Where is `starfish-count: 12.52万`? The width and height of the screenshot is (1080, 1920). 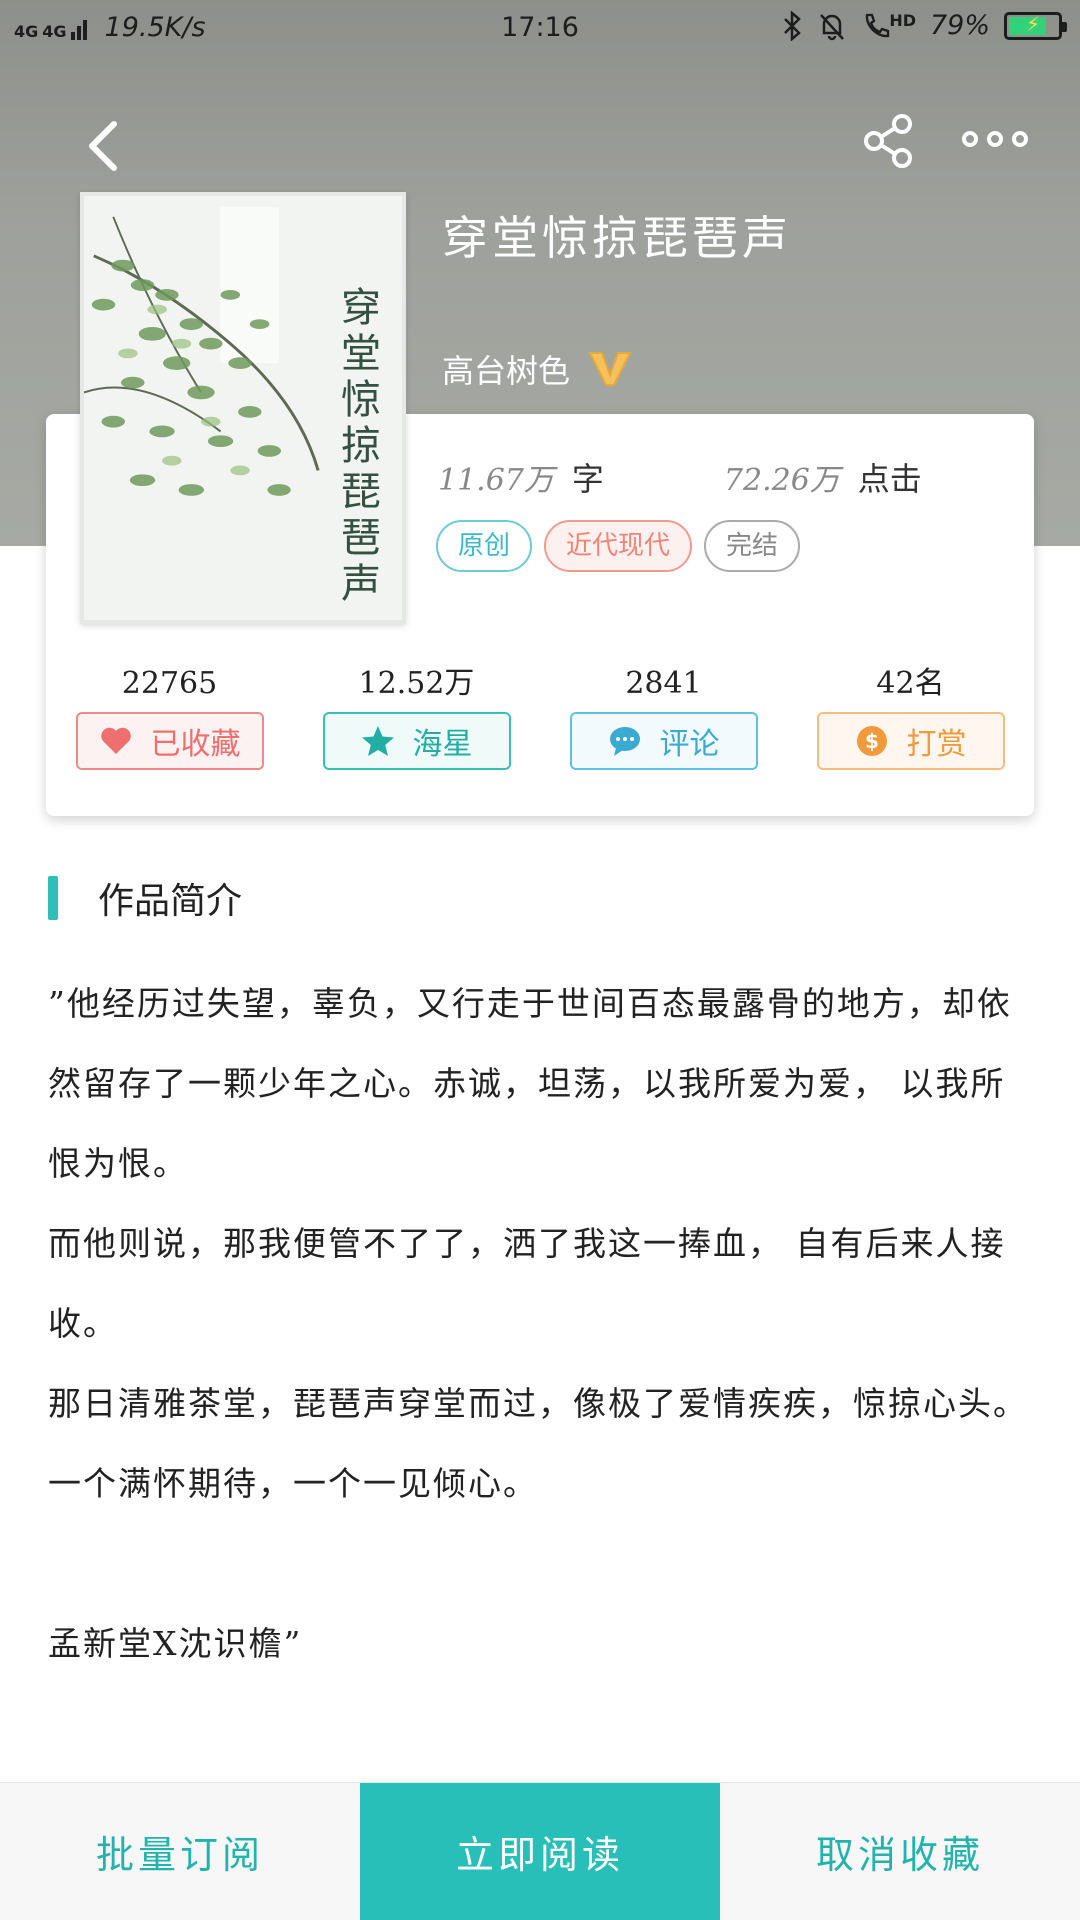
starfish-count: 12.52万 is located at coordinates (416, 683).